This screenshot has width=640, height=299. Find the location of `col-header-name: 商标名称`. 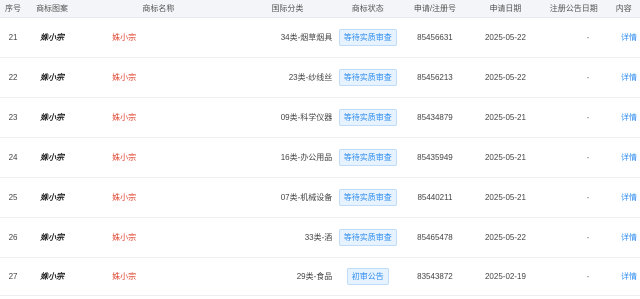

col-header-name: 商标名称 is located at coordinates (158, 9).